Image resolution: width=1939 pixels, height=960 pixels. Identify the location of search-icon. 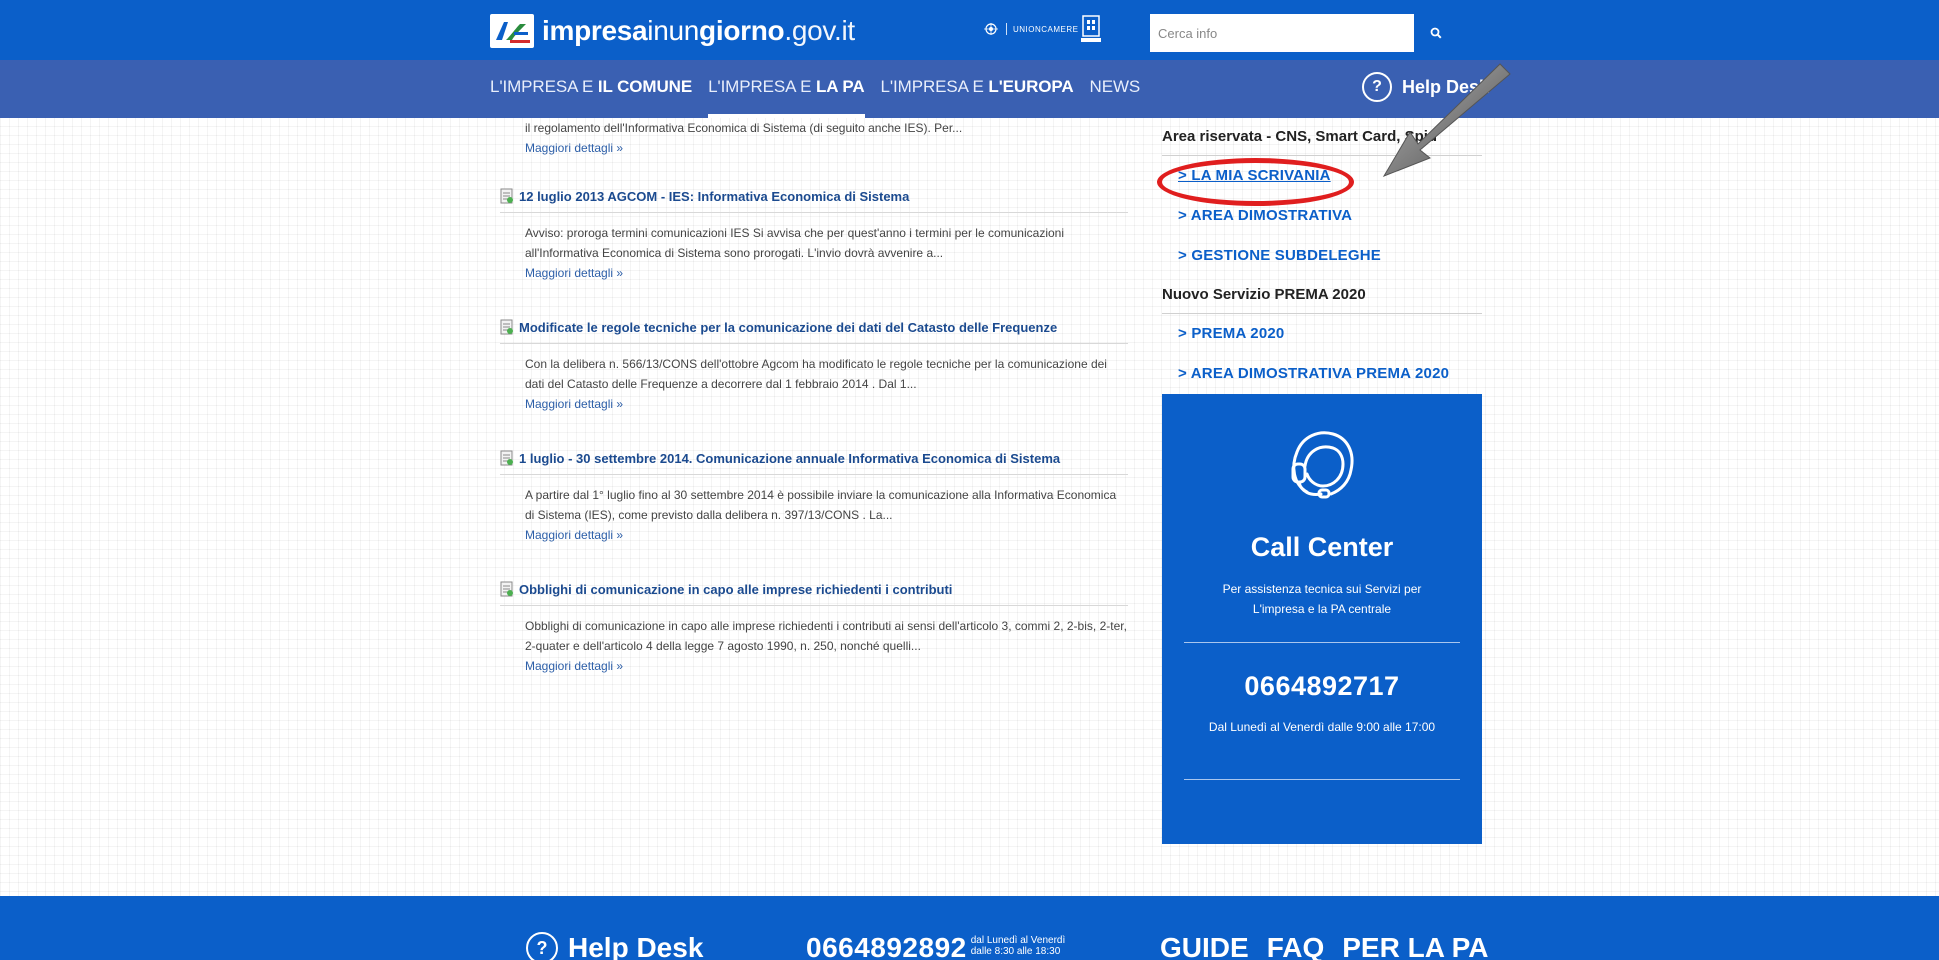
(1436, 33).